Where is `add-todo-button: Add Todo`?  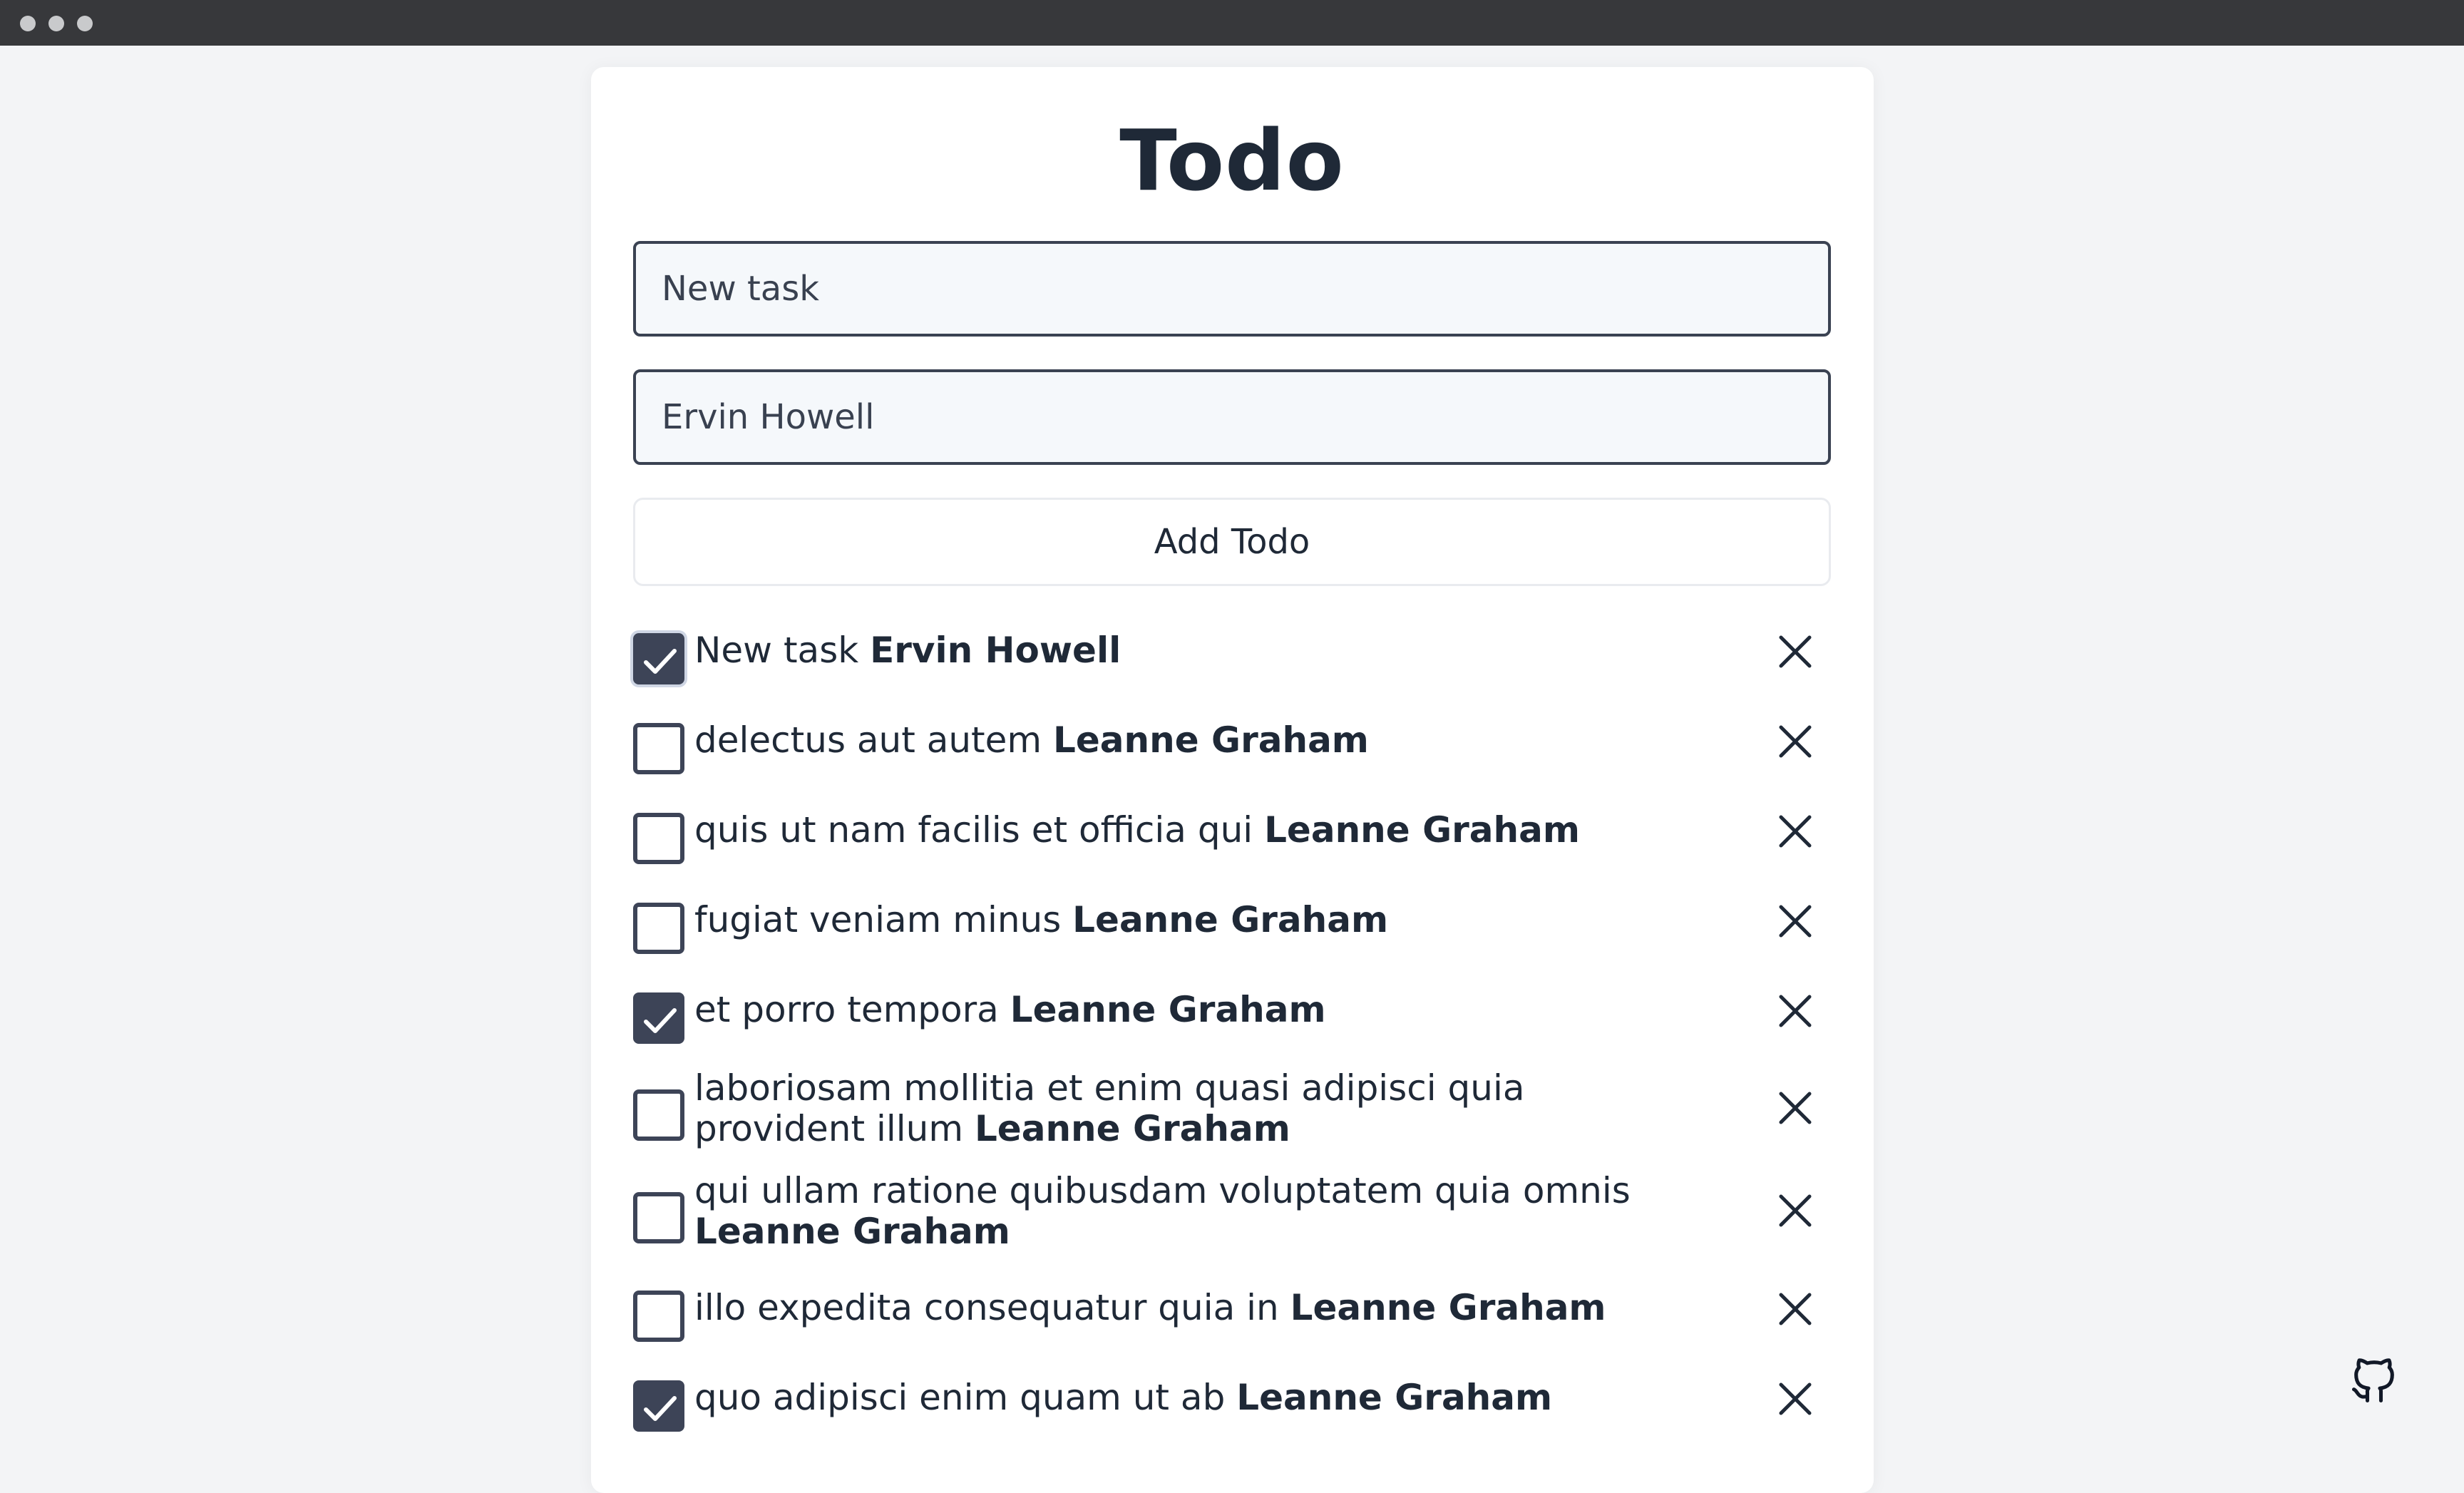 add-todo-button: Add Todo is located at coordinates (1232, 542).